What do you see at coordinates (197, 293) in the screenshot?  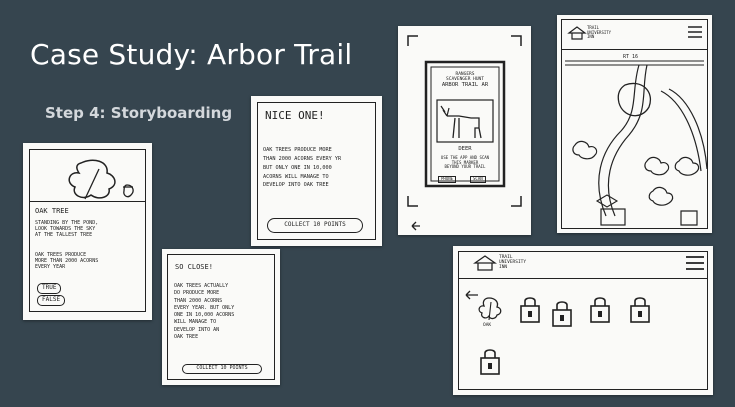 I see `text-line: do produce more` at bounding box center [197, 293].